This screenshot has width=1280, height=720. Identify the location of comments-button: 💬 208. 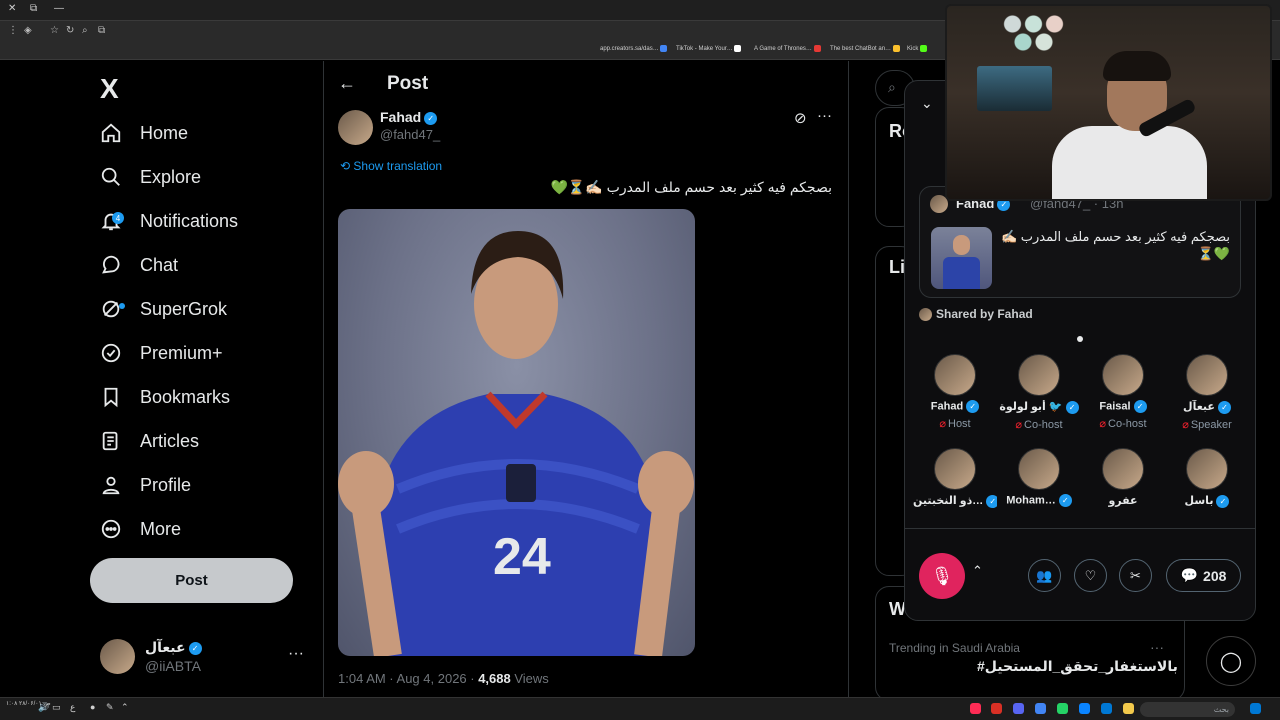
(1203, 575).